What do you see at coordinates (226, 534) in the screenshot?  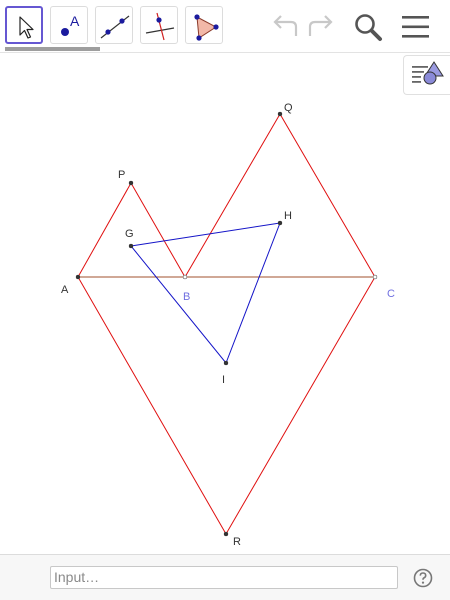 I see `point-r` at bounding box center [226, 534].